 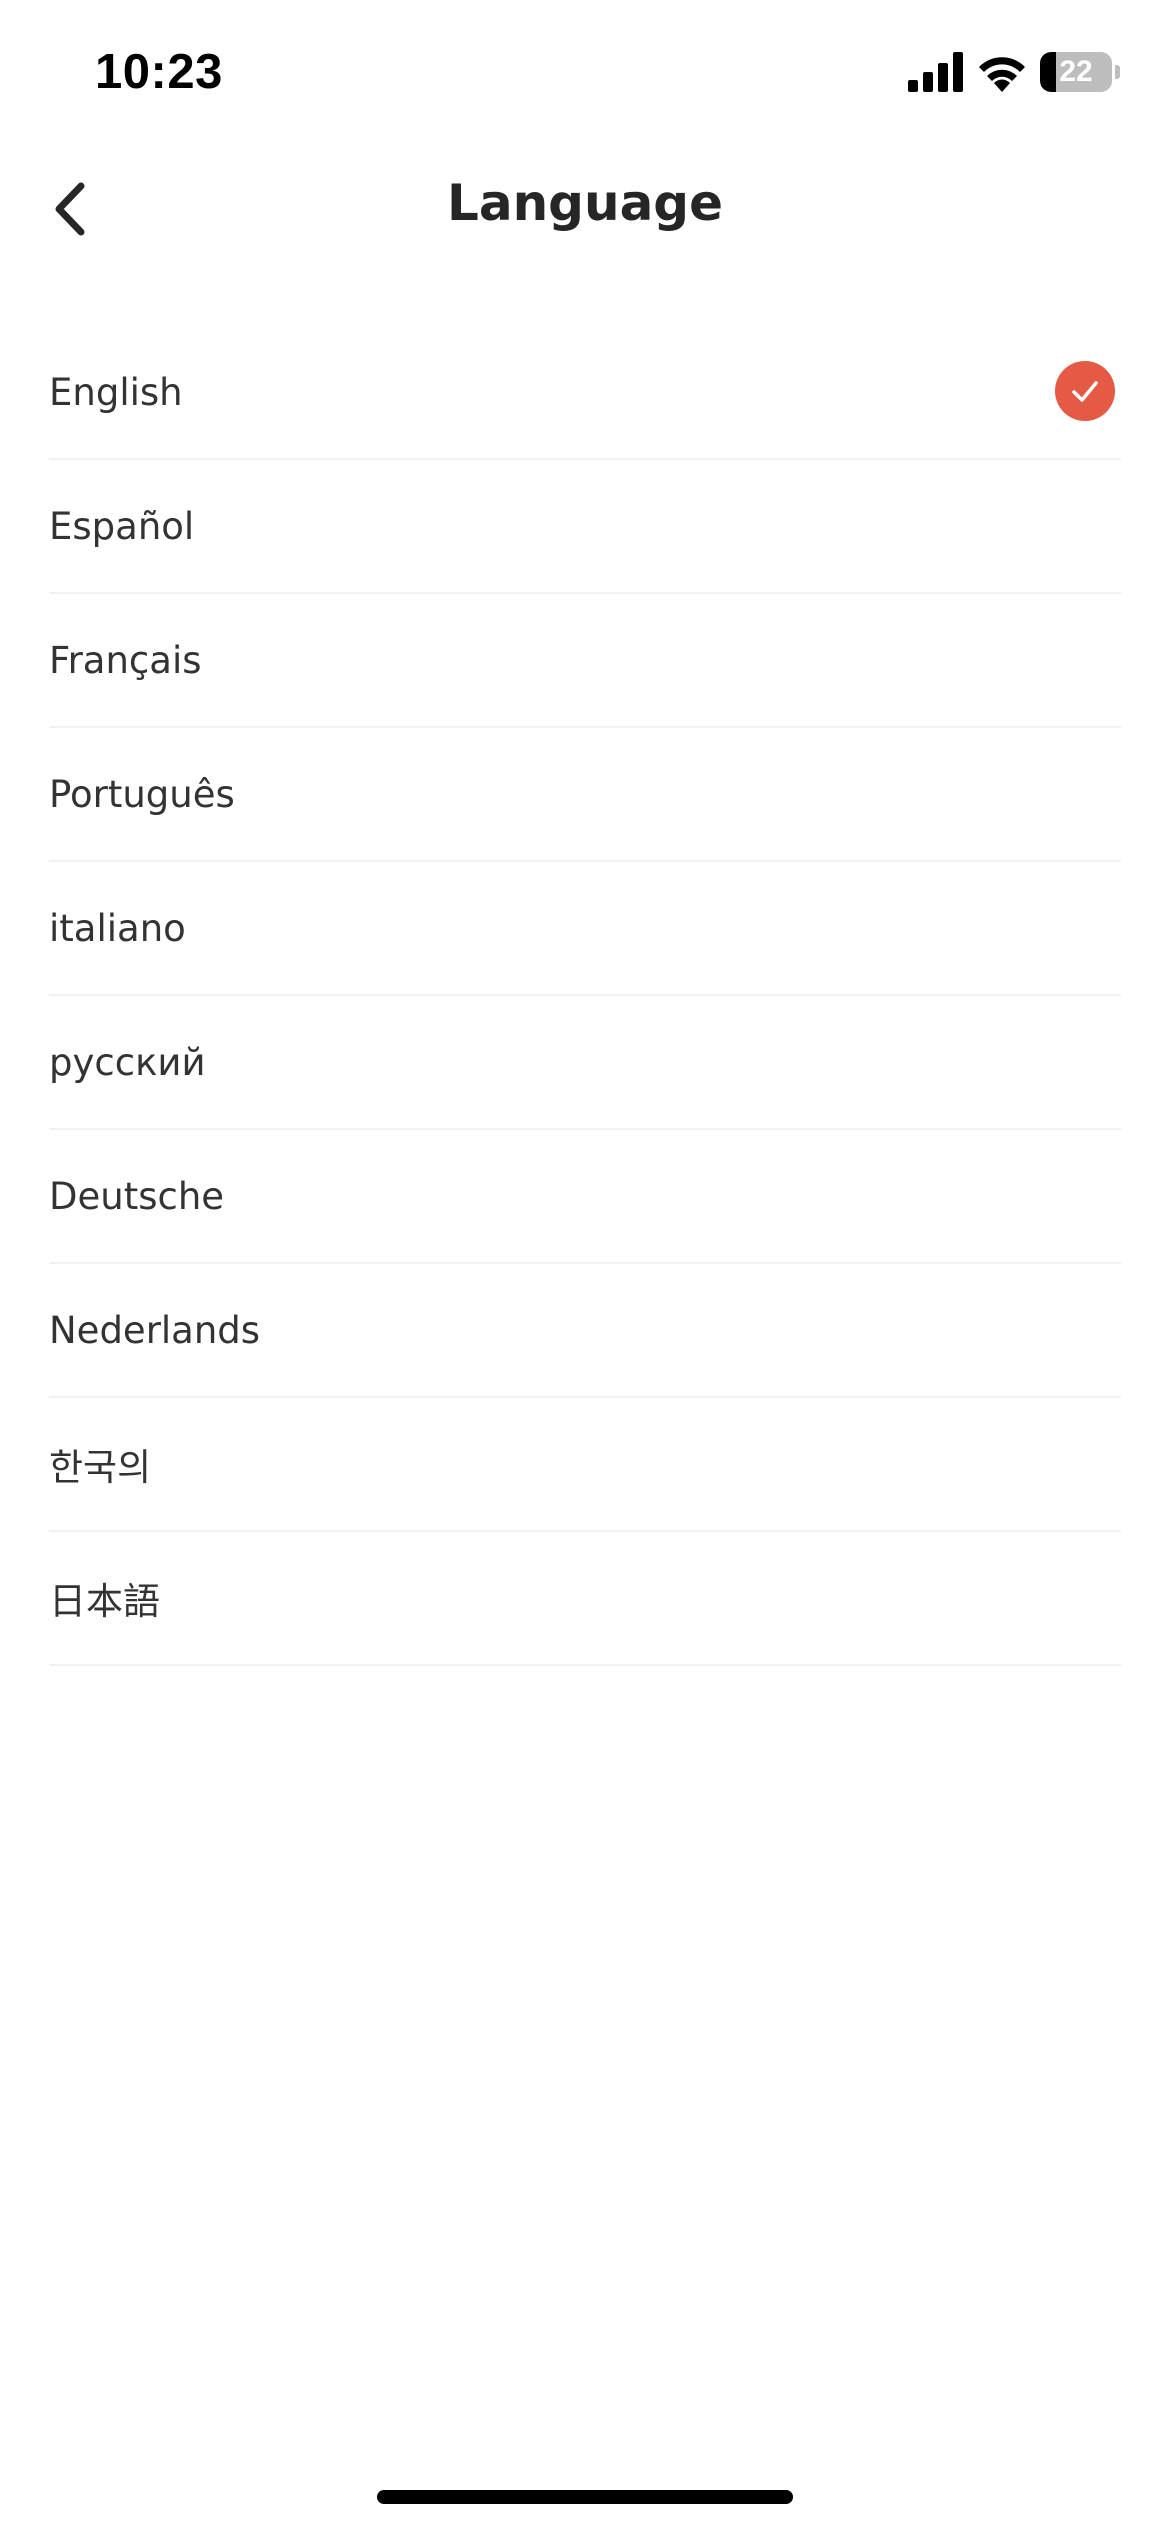 I want to click on language-label: Nederlands, so click(x=155, y=1330).